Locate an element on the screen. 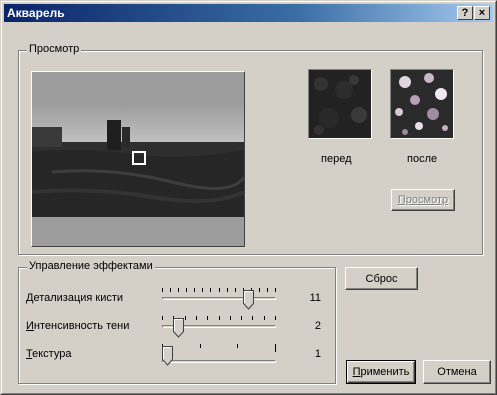 Image resolution: width=497 pixels, height=395 pixels. apply-button: Применить is located at coordinates (381, 372).